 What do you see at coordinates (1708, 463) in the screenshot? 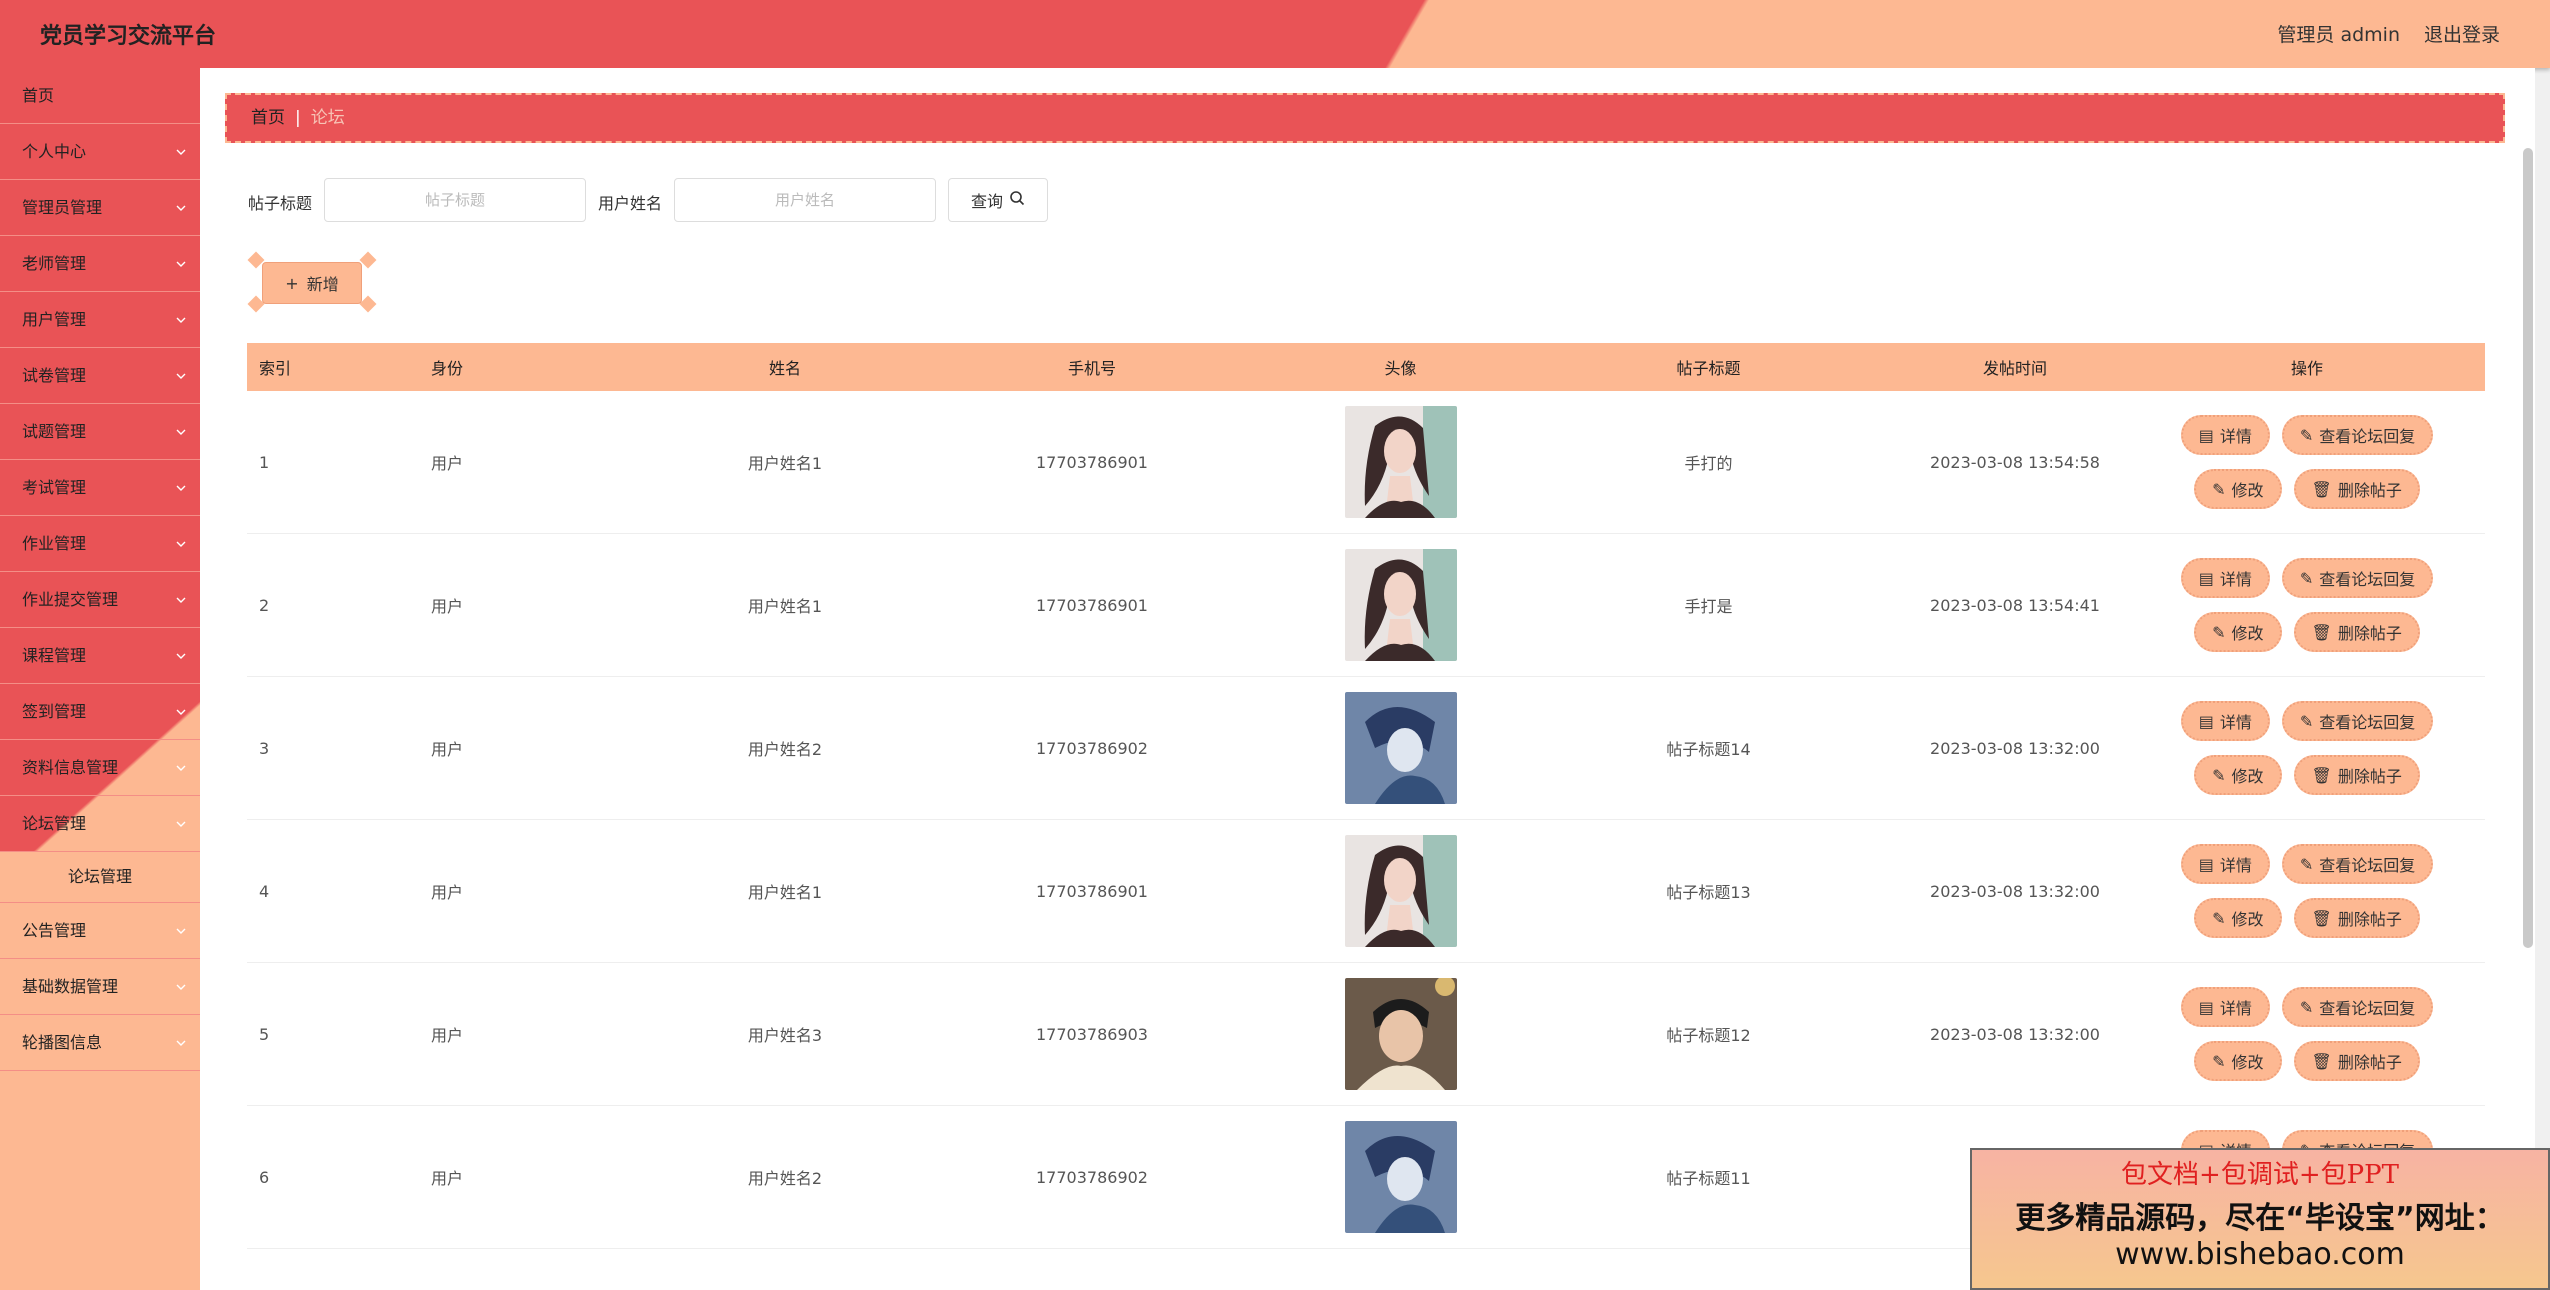
I see `cell-title: 手打的` at bounding box center [1708, 463].